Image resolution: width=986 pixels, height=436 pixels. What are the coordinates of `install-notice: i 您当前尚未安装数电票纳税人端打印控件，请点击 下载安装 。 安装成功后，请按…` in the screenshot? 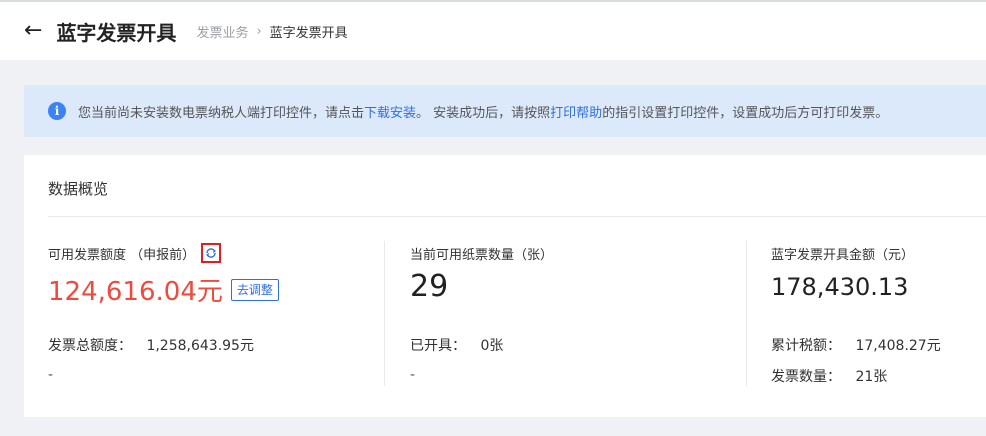 It's located at (505, 111).